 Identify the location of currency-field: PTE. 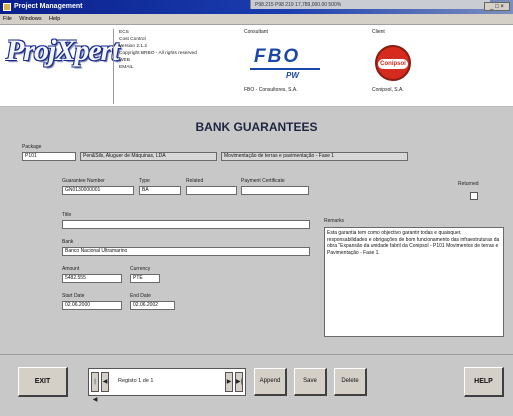
(145, 278).